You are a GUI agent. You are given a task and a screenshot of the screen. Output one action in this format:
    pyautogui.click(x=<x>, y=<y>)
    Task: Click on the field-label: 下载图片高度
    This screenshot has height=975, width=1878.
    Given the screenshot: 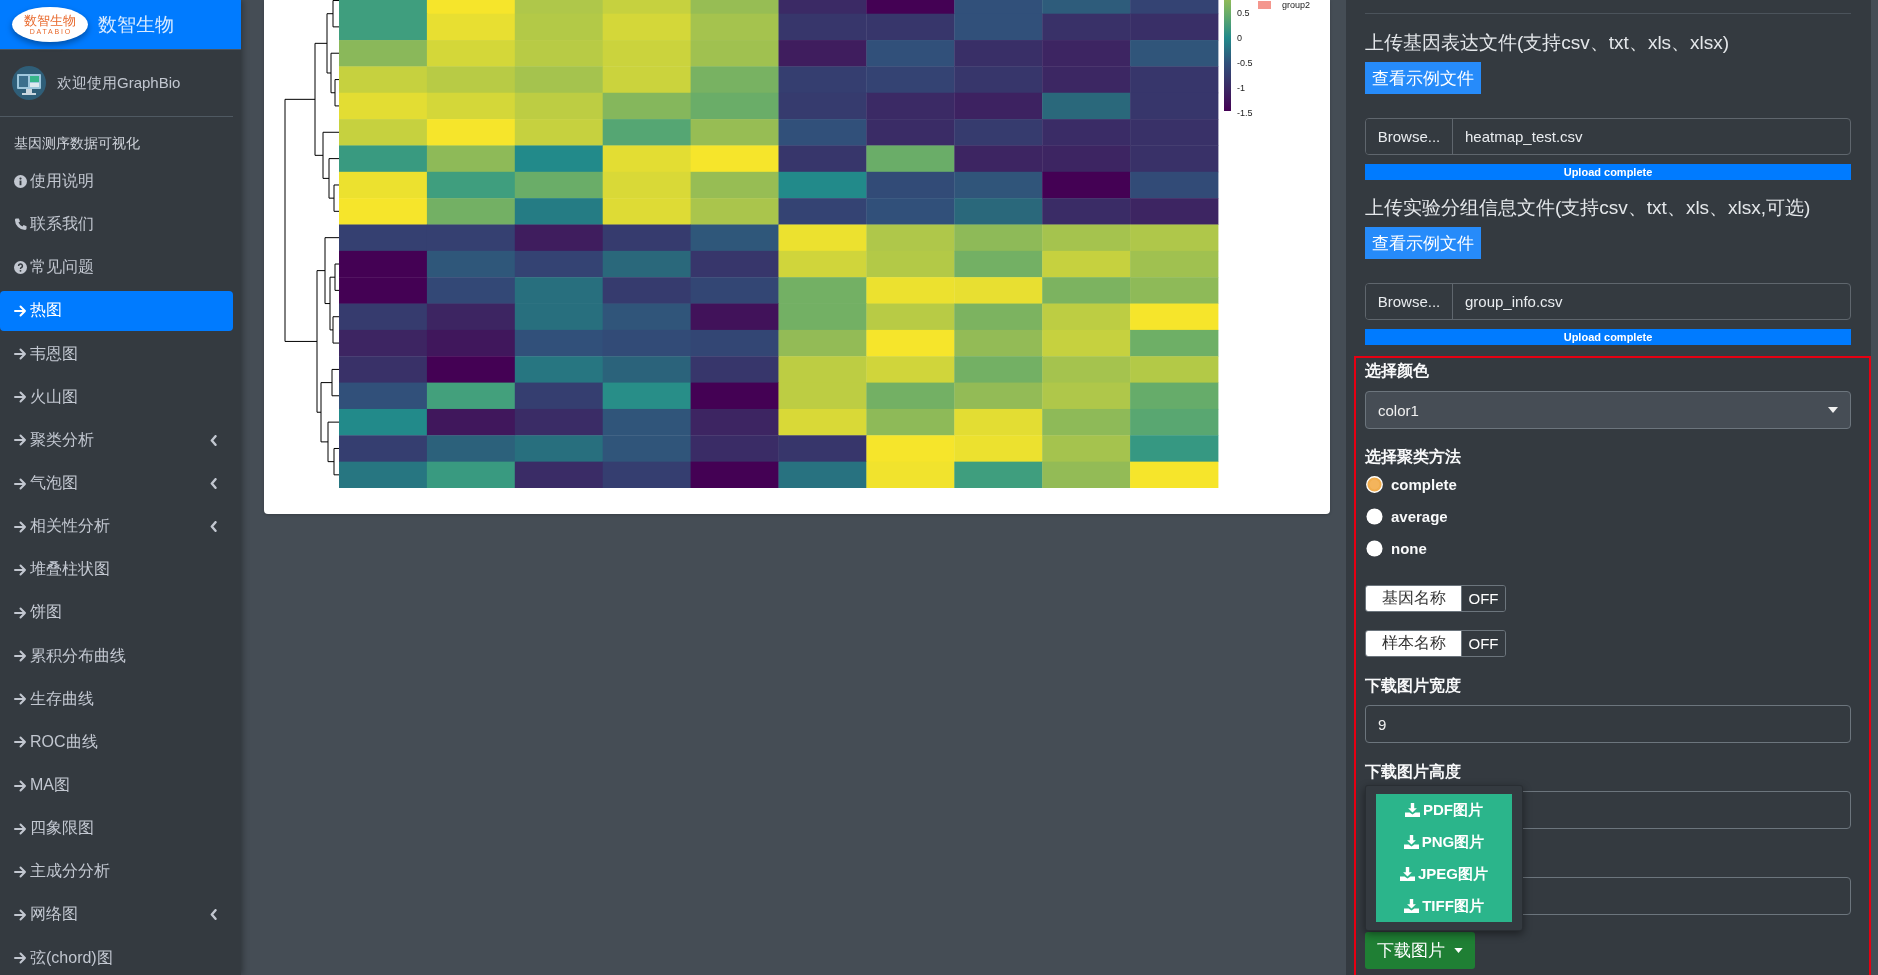 What is the action you would take?
    pyautogui.click(x=1413, y=772)
    